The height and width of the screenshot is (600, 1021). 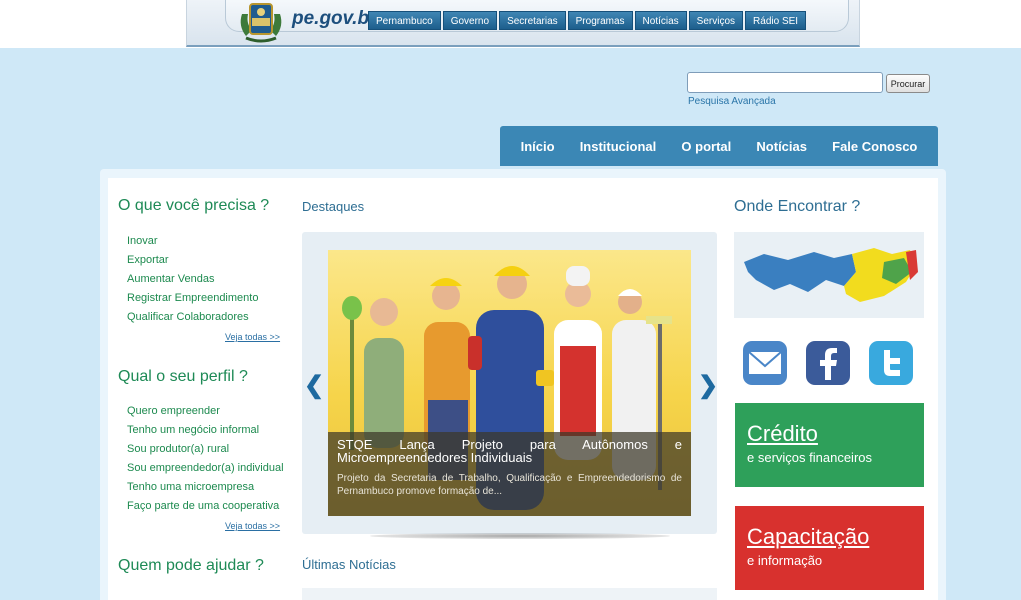 What do you see at coordinates (205, 449) in the screenshot?
I see `profile-list-item: Sou produtor(a) rural` at bounding box center [205, 449].